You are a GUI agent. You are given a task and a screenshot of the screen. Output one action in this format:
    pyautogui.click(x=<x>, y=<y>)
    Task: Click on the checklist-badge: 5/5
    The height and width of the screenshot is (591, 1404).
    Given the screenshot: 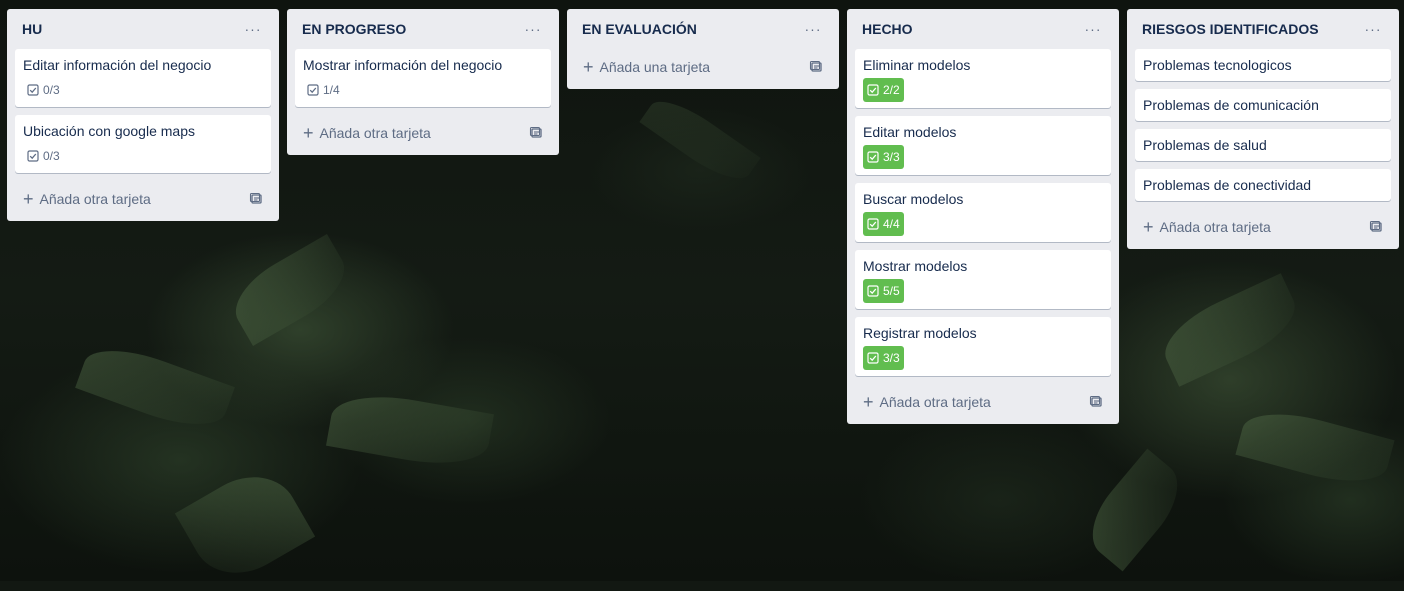 What is the action you would take?
    pyautogui.click(x=883, y=291)
    